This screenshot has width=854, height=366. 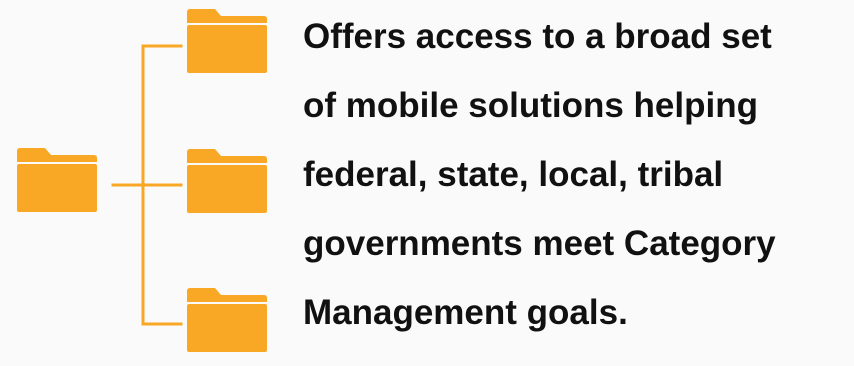 What do you see at coordinates (465, 312) in the screenshot?
I see `description-line-5: Management goals.` at bounding box center [465, 312].